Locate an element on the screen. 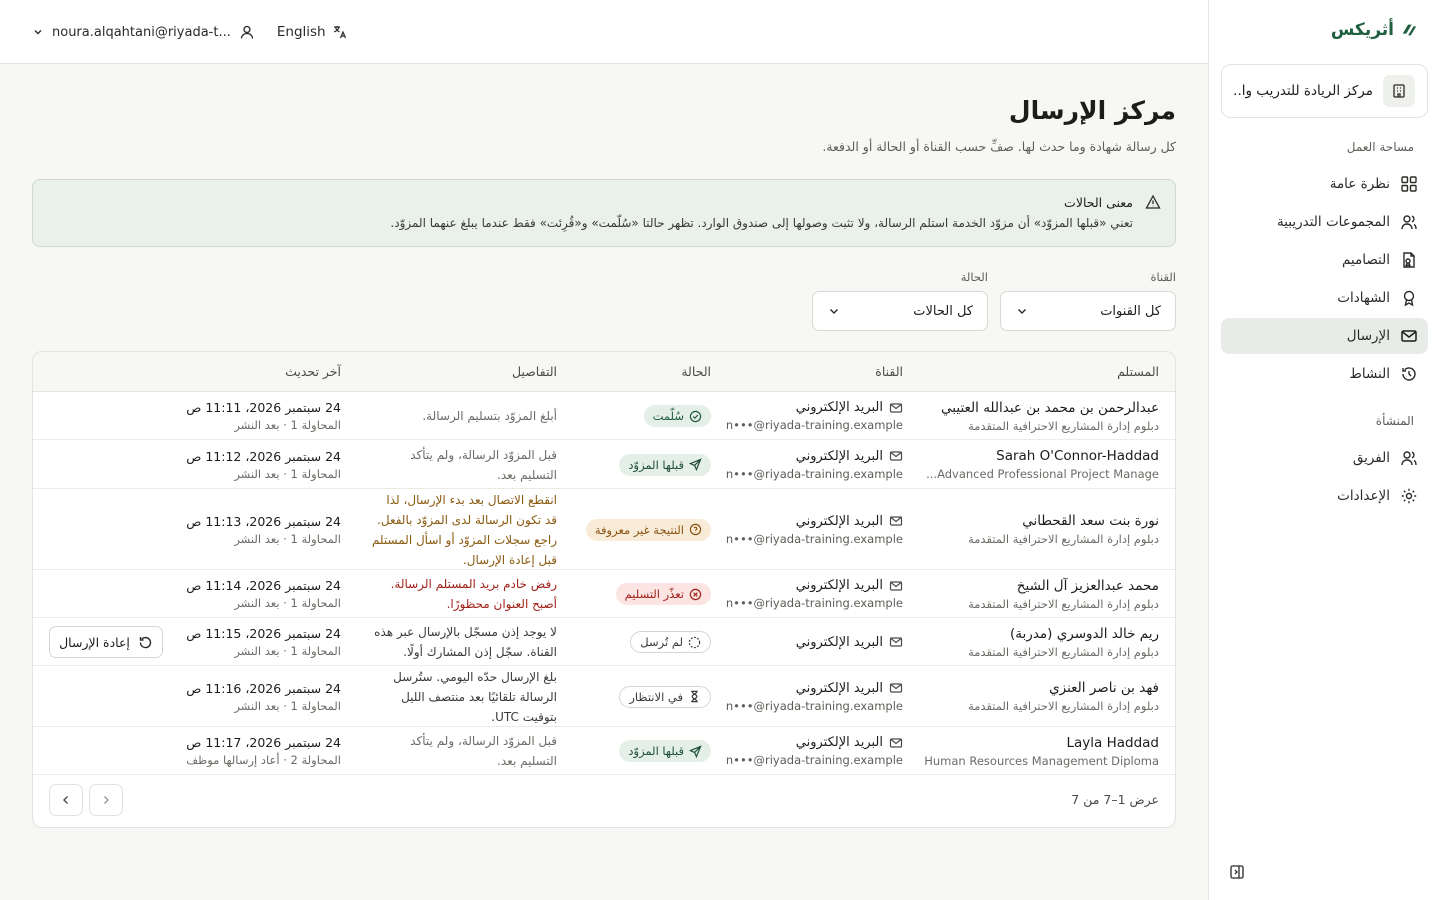 This screenshot has height=900, width=1440. resend-button: إعادة الإرسال is located at coordinates (106, 642).